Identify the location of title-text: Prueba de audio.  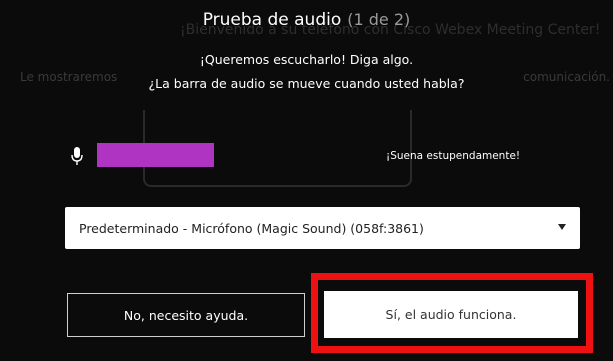
(272, 20).